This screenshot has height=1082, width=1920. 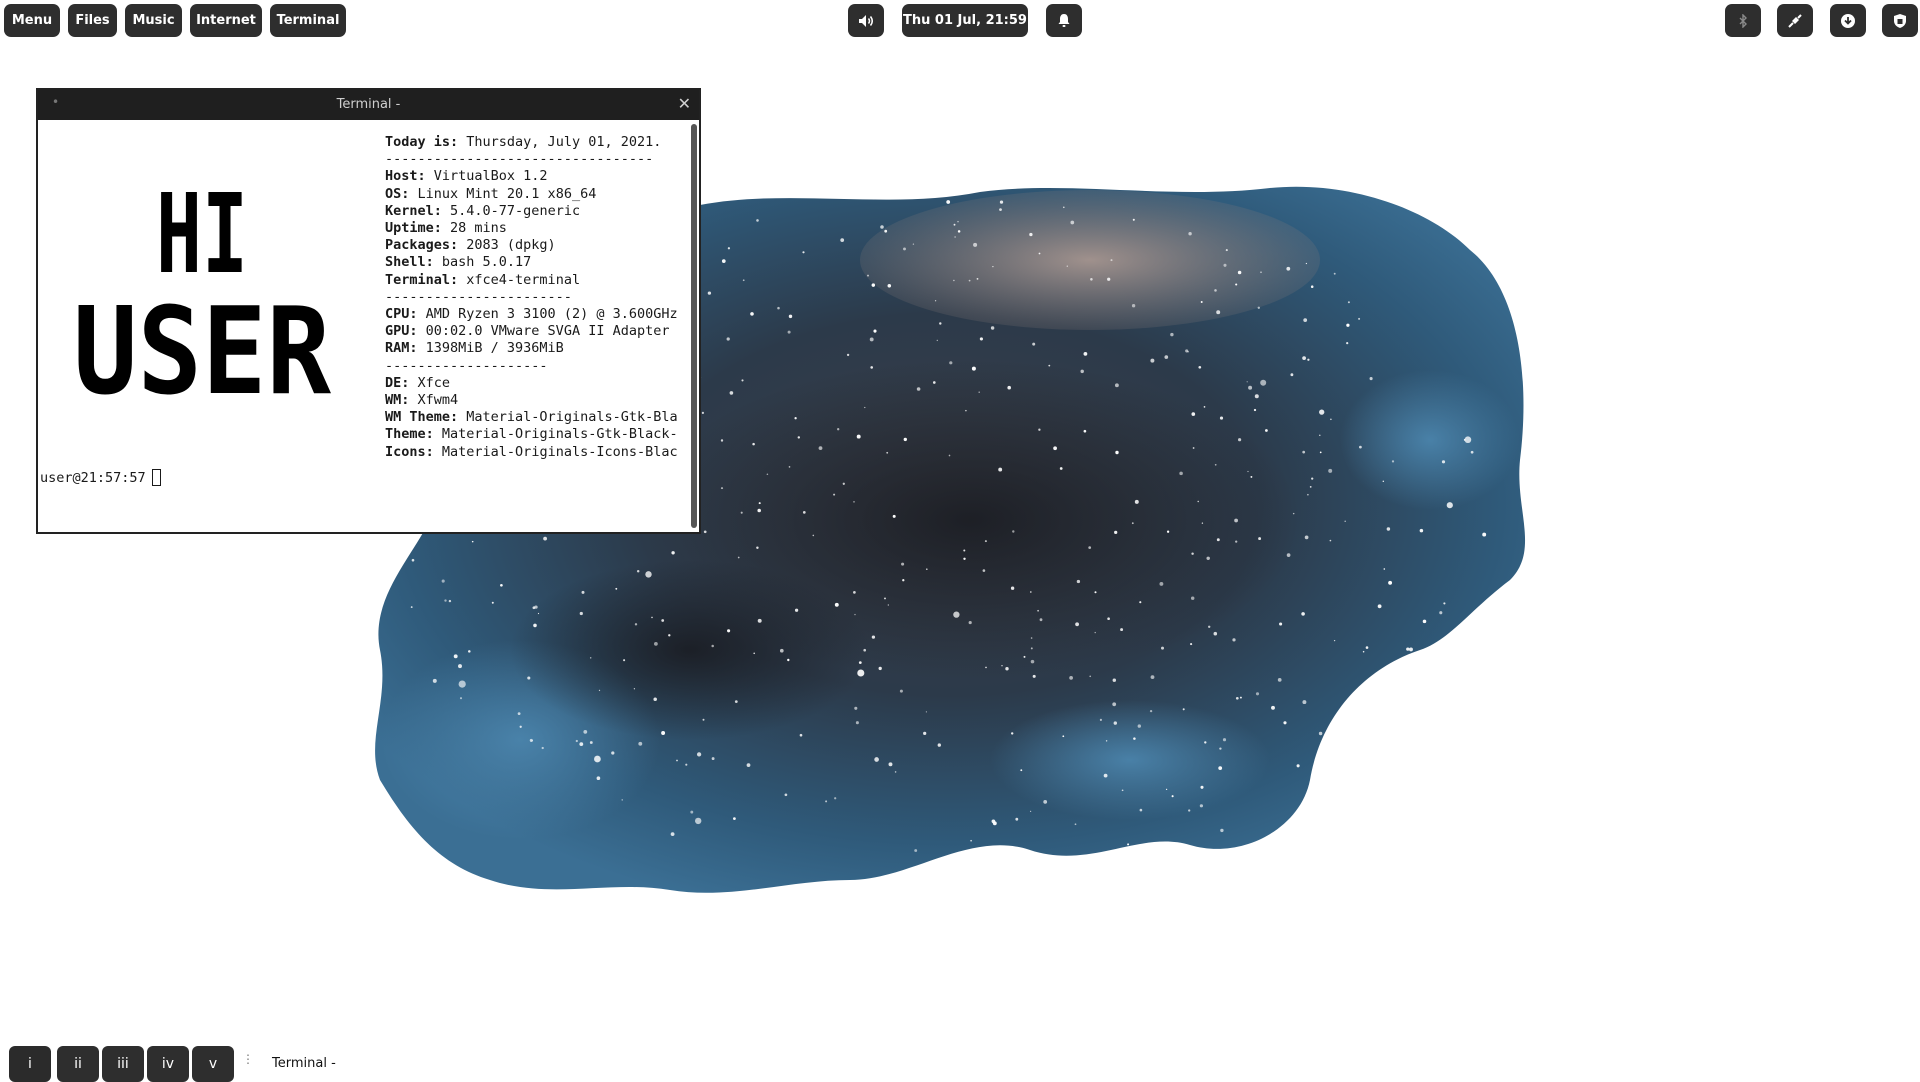 I want to click on menu-button: Menu, so click(x=32, y=20).